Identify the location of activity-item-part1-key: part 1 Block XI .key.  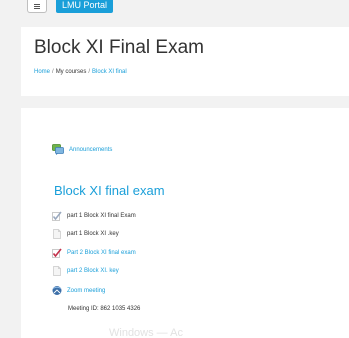
(85, 234).